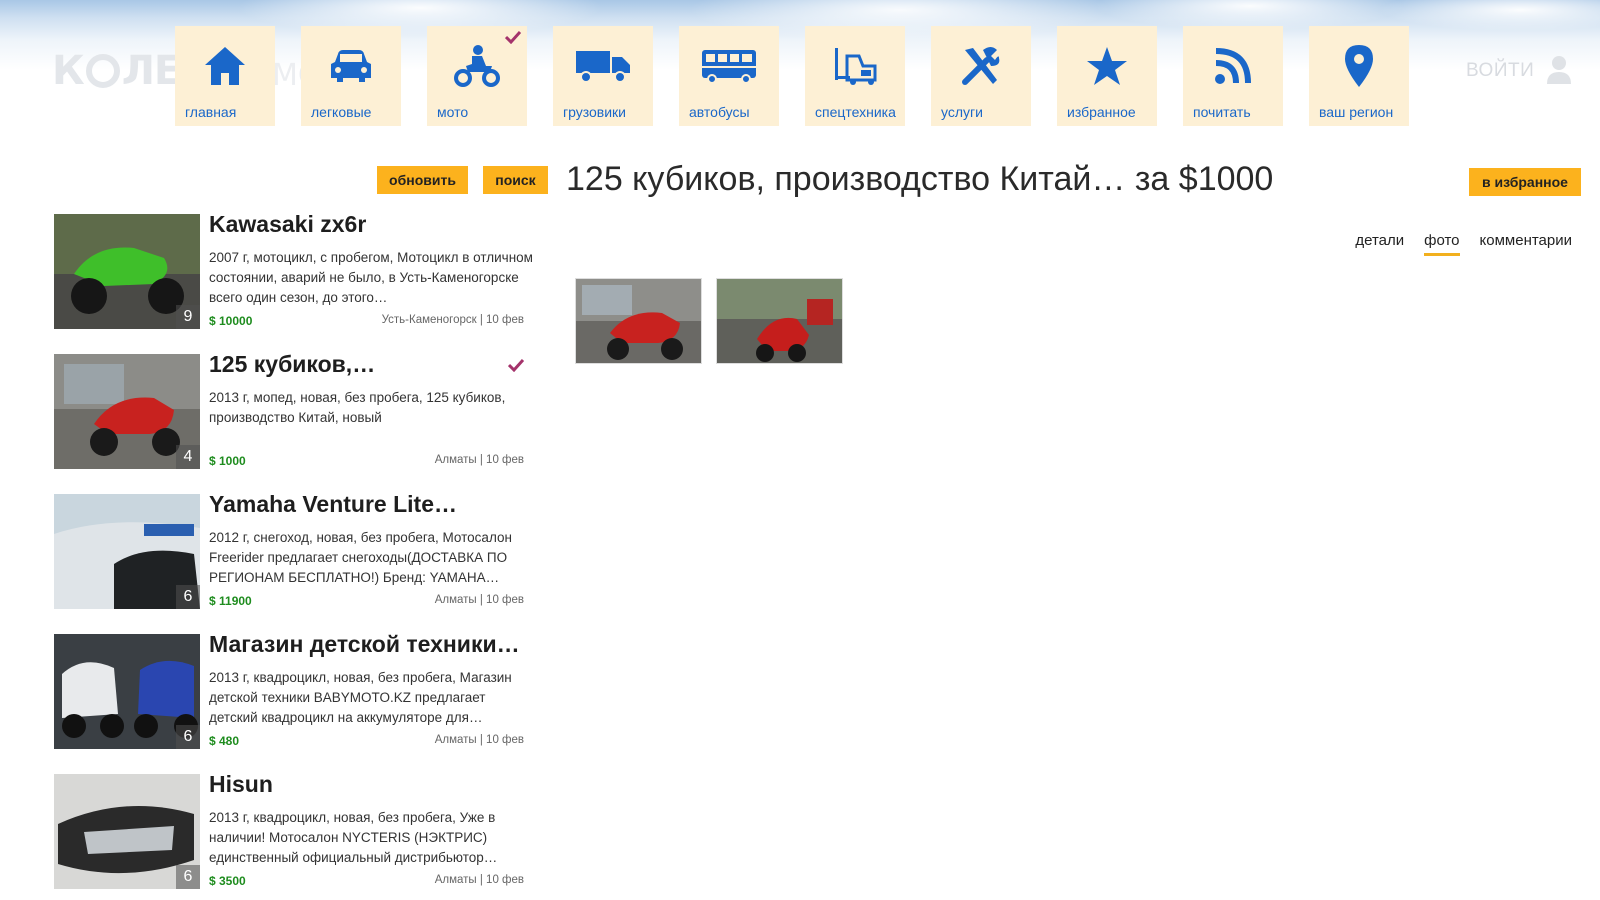 The image size is (1600, 900). What do you see at coordinates (188, 317) in the screenshot?
I see `photo-count-badge: 9` at bounding box center [188, 317].